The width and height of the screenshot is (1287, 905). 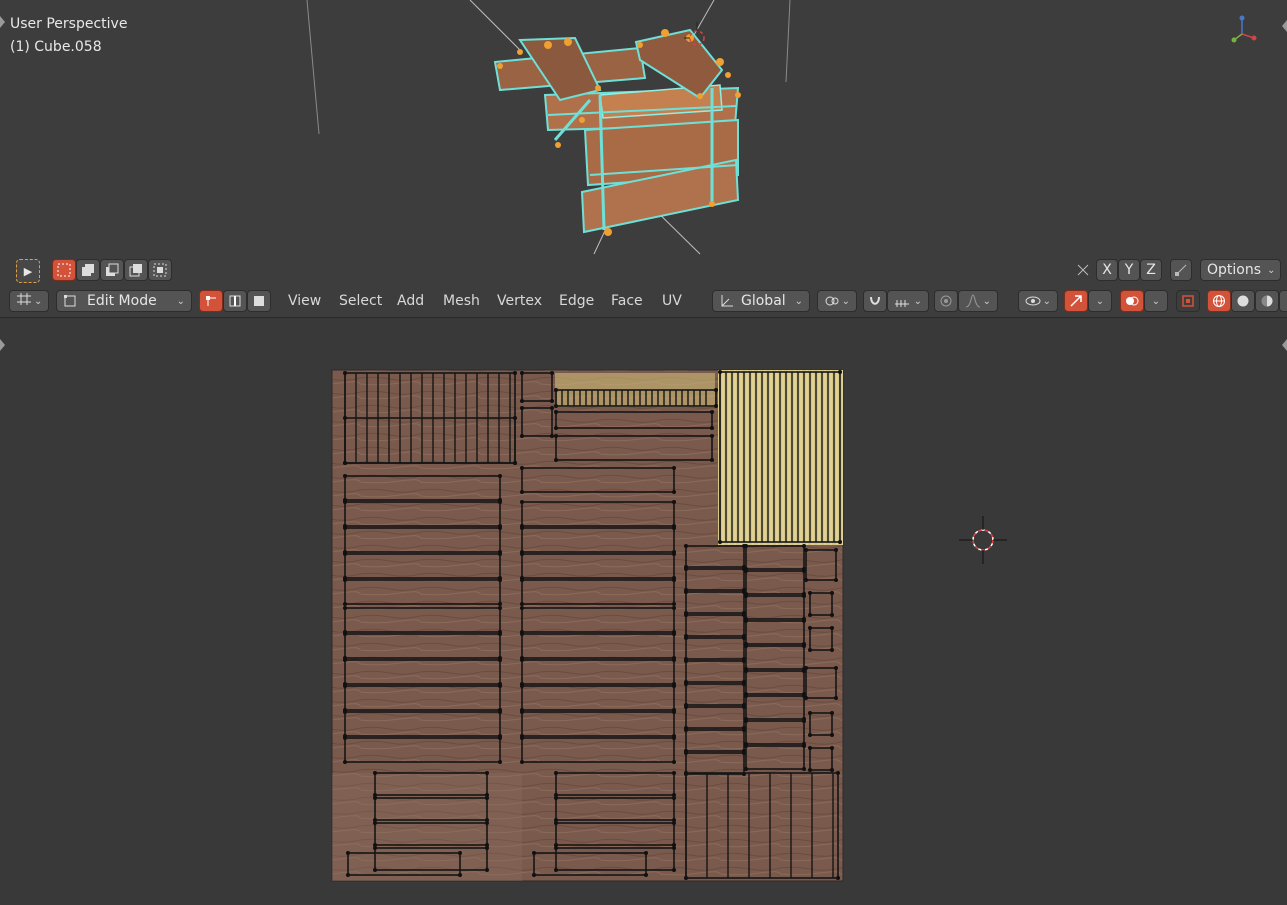 I want to click on options-dropdown: Options ⌄, so click(x=1240, y=270).